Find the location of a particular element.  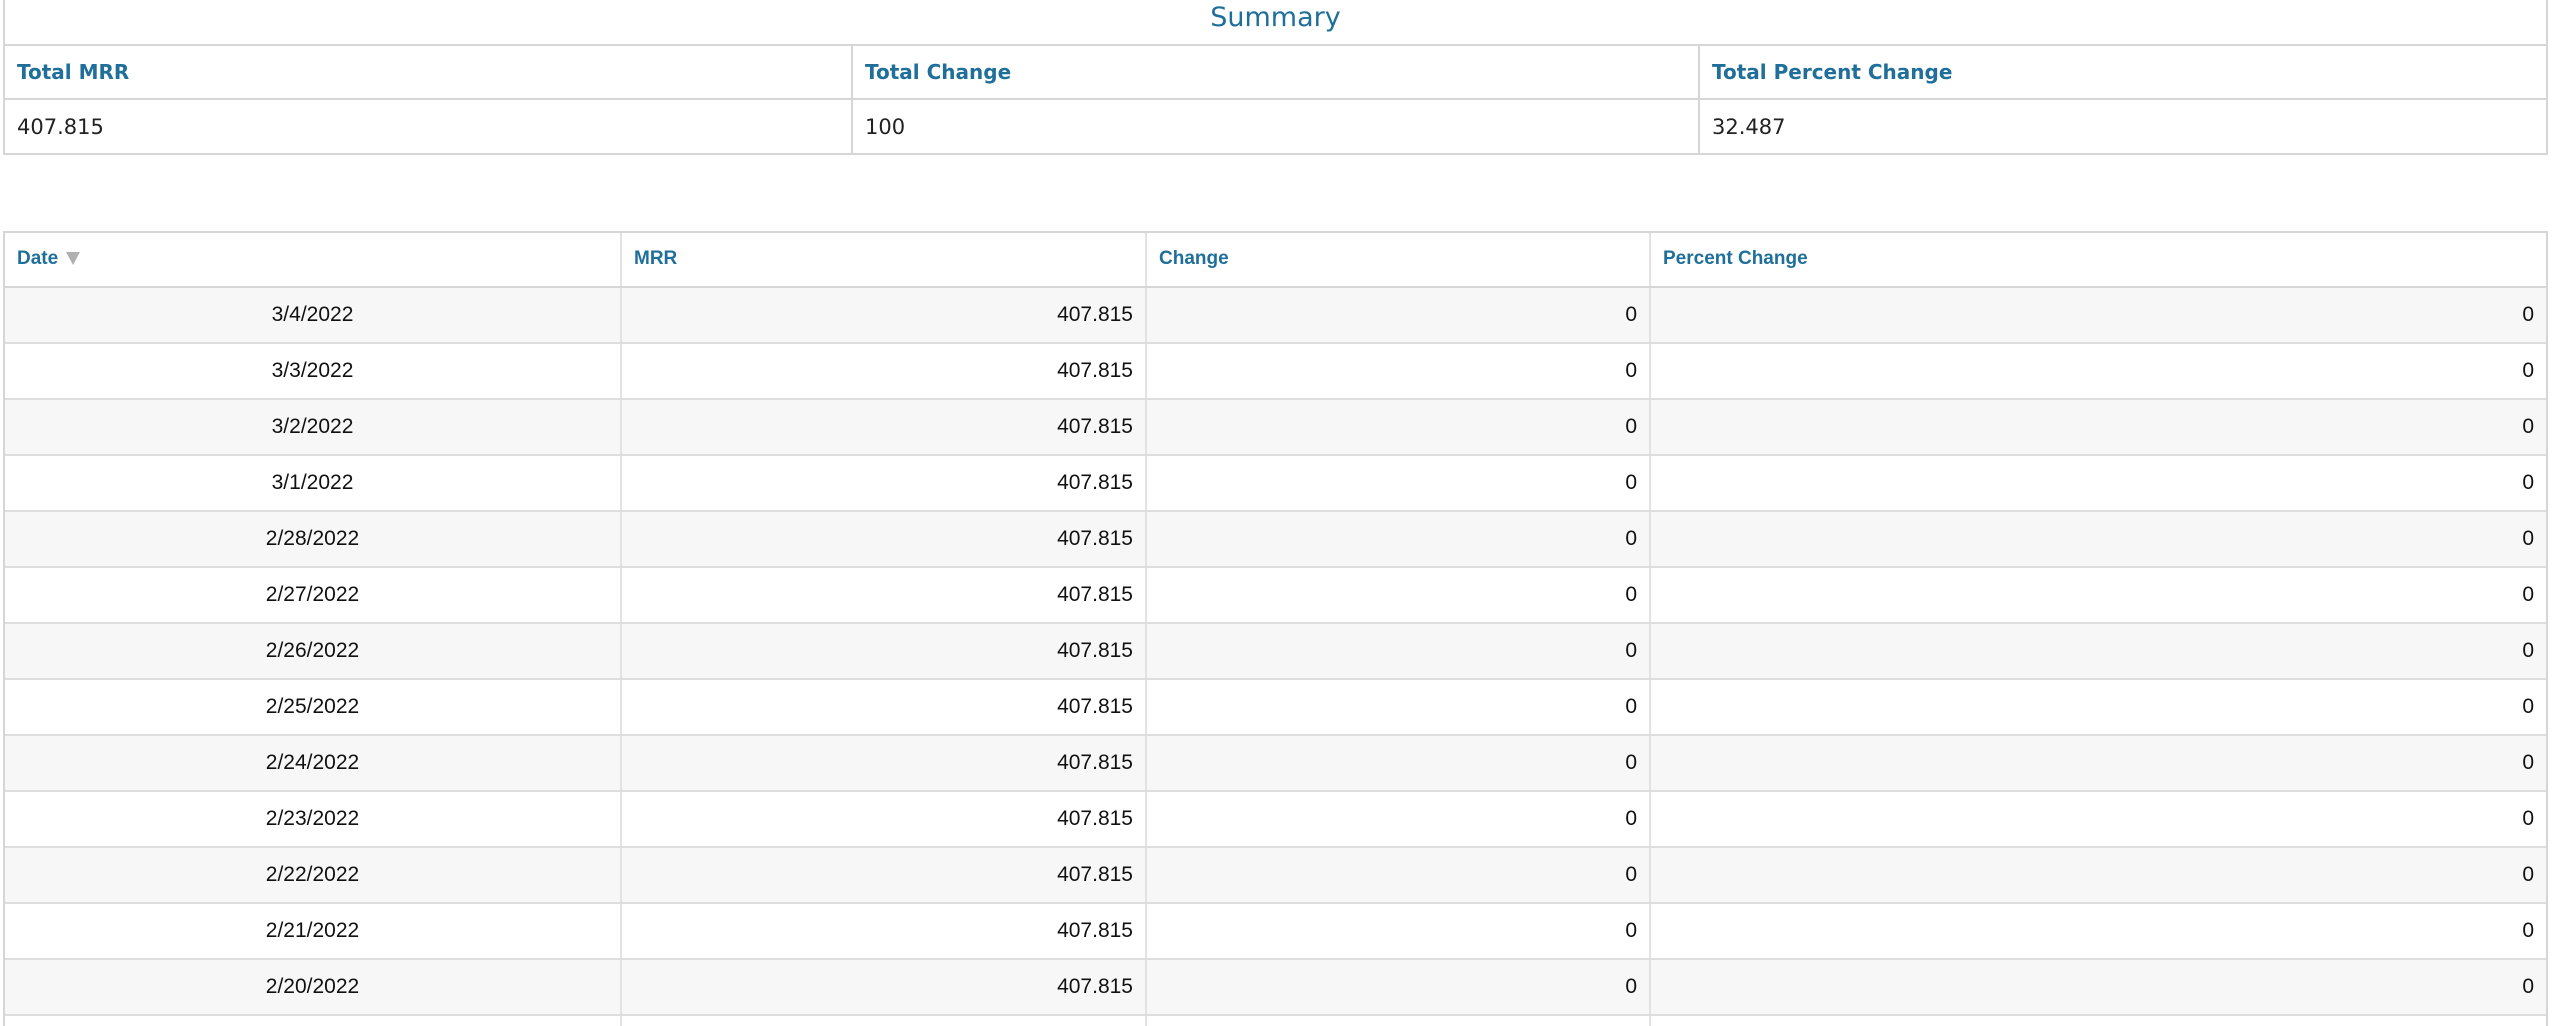

table-row: 2/25/2022 407.815 0 0 is located at coordinates (1275, 708).